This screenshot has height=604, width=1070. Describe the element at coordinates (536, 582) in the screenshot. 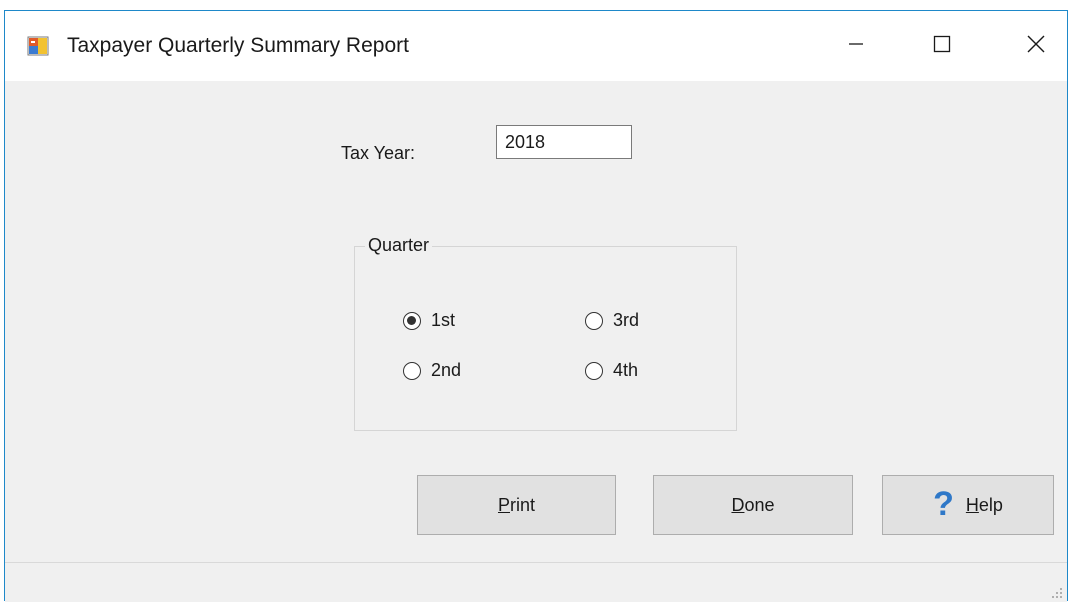

I see `status-bar` at that location.